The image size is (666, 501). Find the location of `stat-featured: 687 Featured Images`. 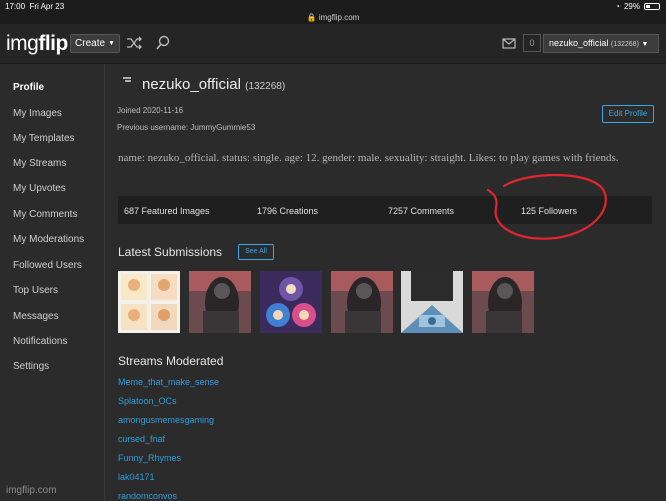

stat-featured: 687 Featured Images is located at coordinates (167, 211).